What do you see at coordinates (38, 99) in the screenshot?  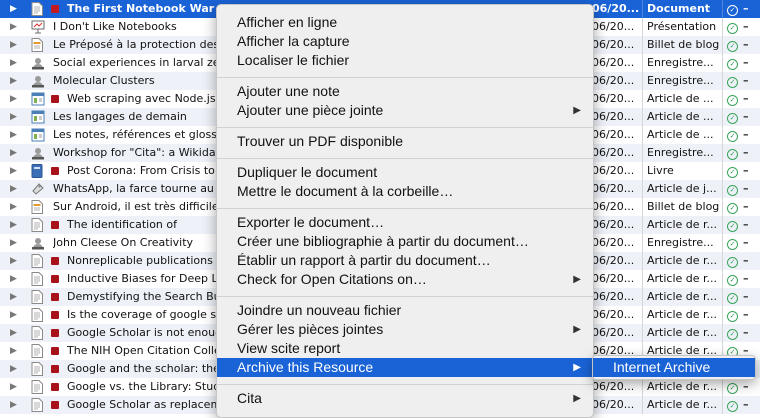 I see `web-page-icon` at bounding box center [38, 99].